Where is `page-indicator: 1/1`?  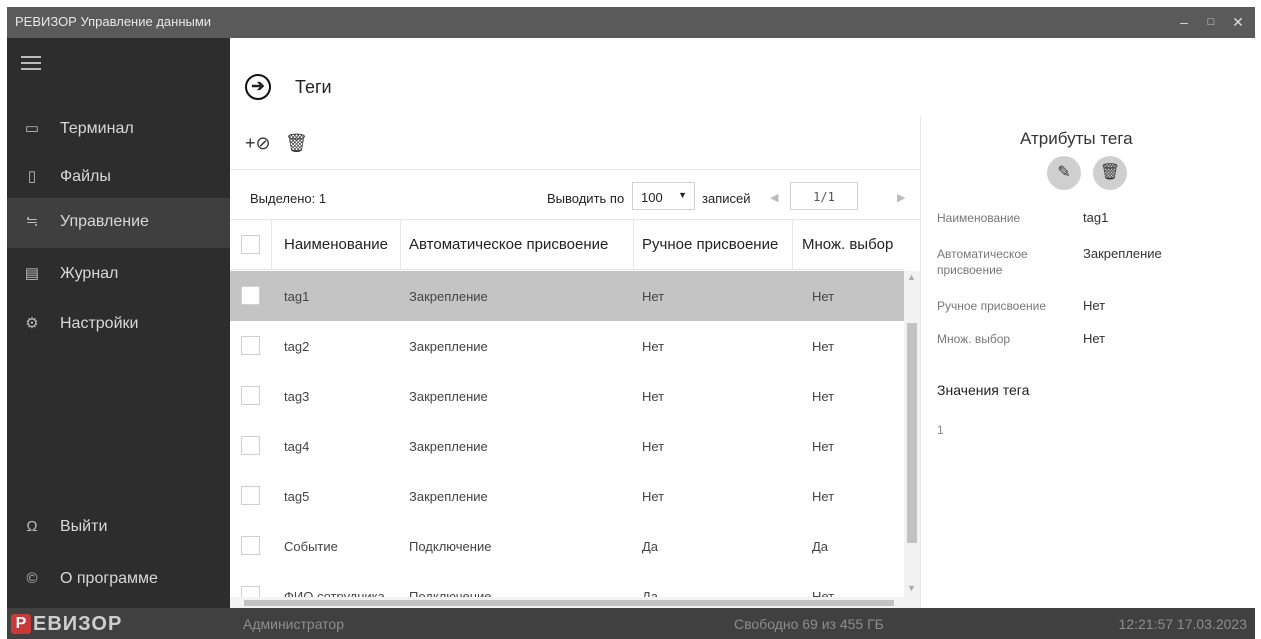 page-indicator: 1/1 is located at coordinates (824, 196).